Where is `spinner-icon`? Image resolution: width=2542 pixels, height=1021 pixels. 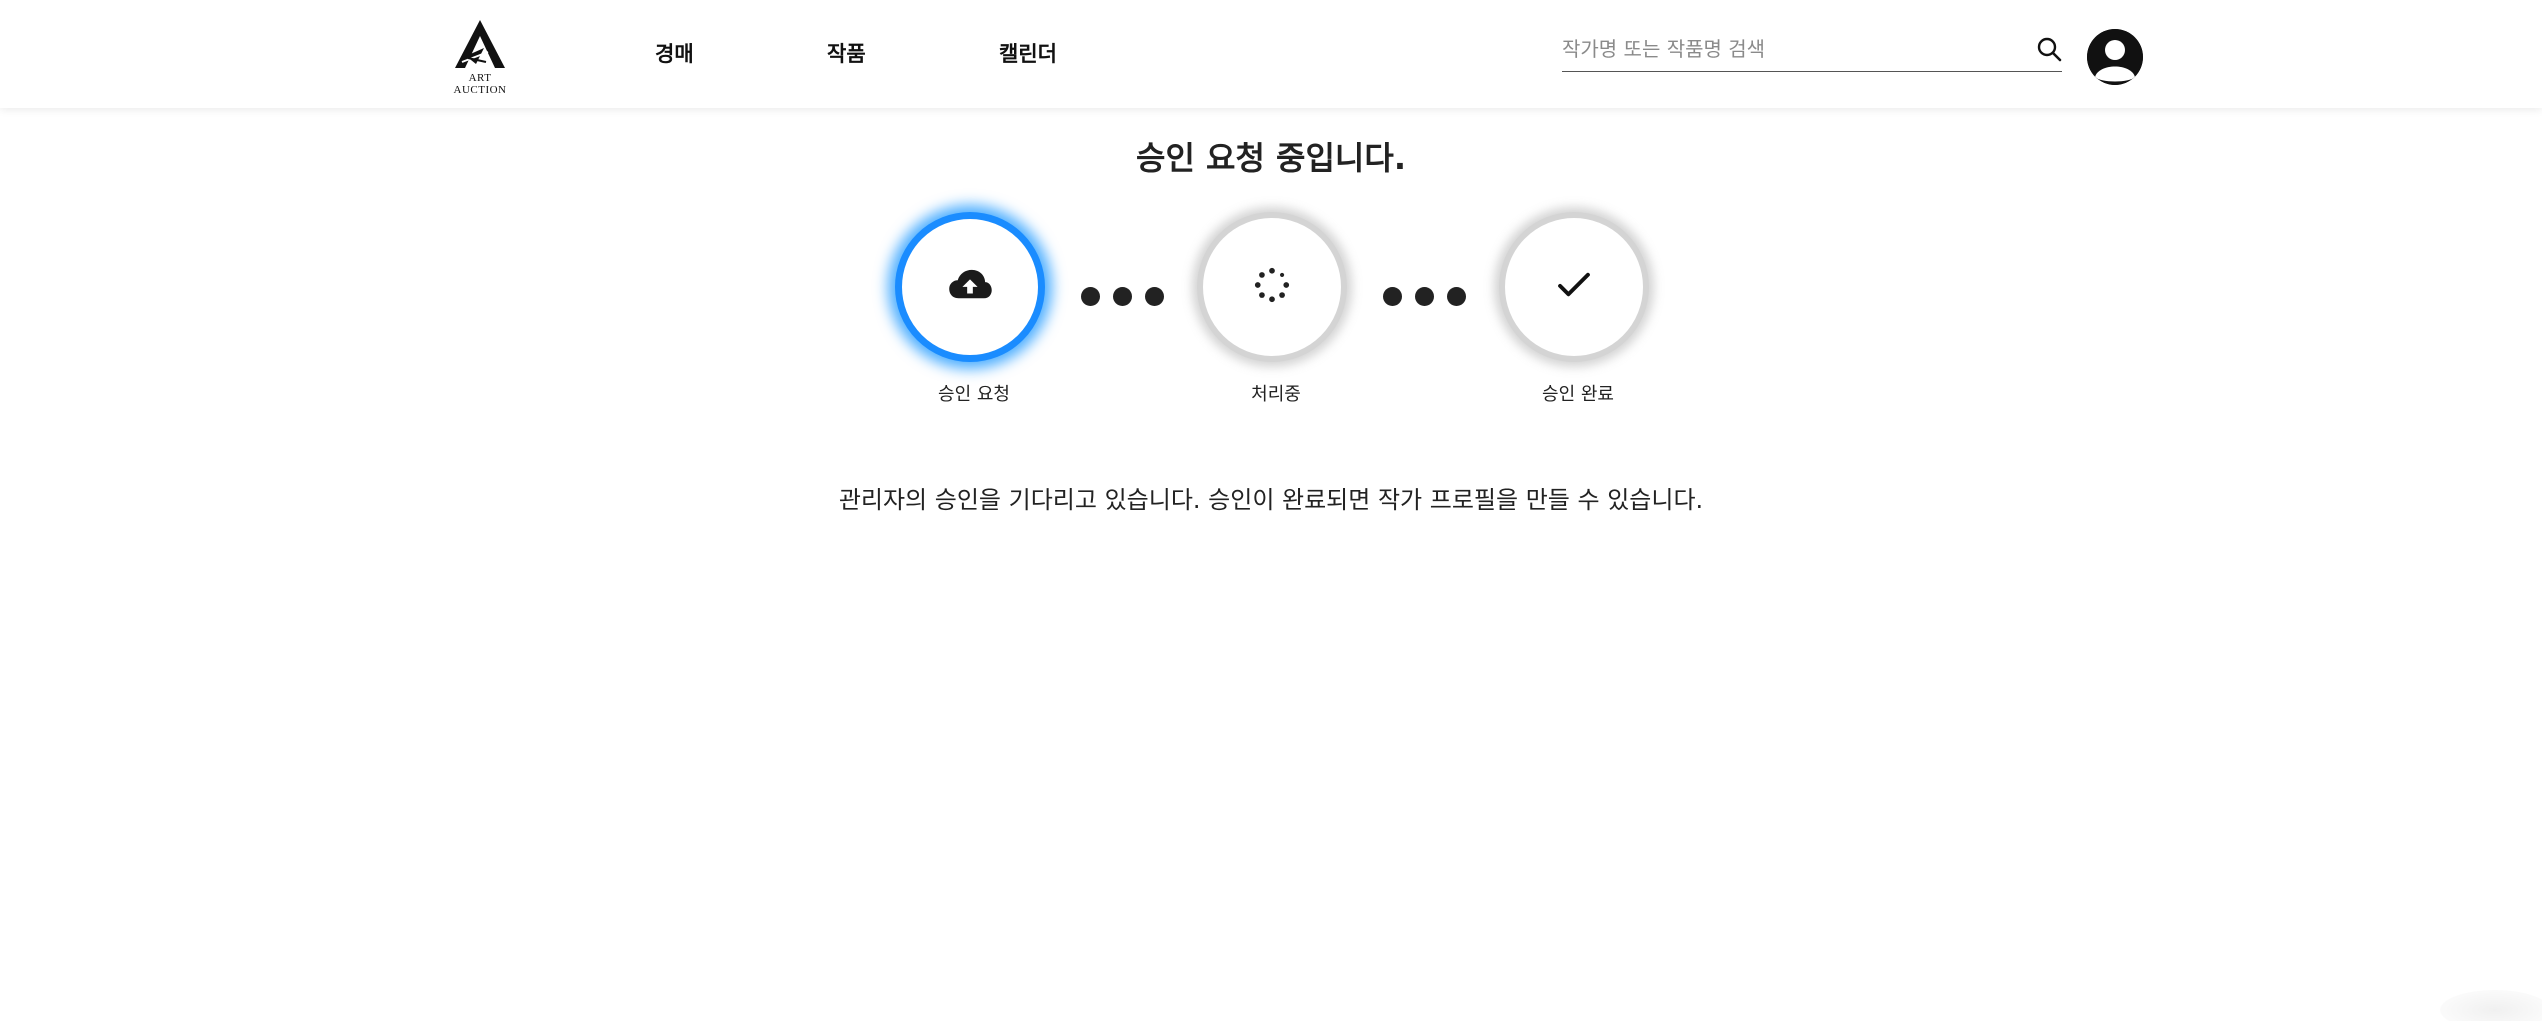
spinner-icon is located at coordinates (1272, 287).